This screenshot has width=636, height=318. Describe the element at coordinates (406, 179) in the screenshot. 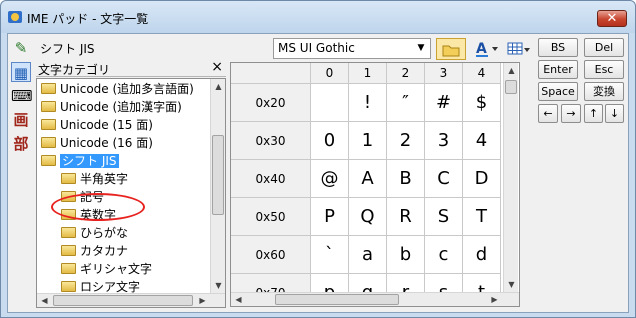

I see `character-cell: B` at that location.